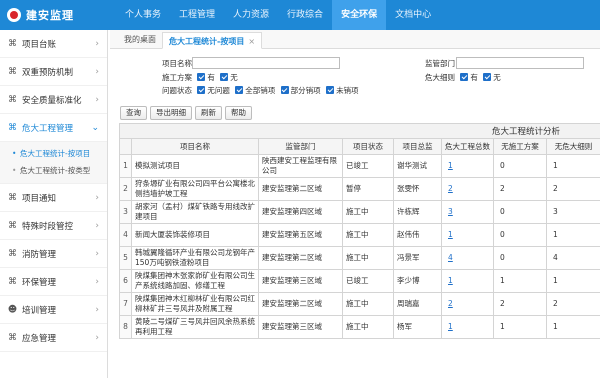  What do you see at coordinates (53, 226) in the screenshot?
I see `sidebar-item-special-period: ⌘ 特殊时段管控 ›` at bounding box center [53, 226].